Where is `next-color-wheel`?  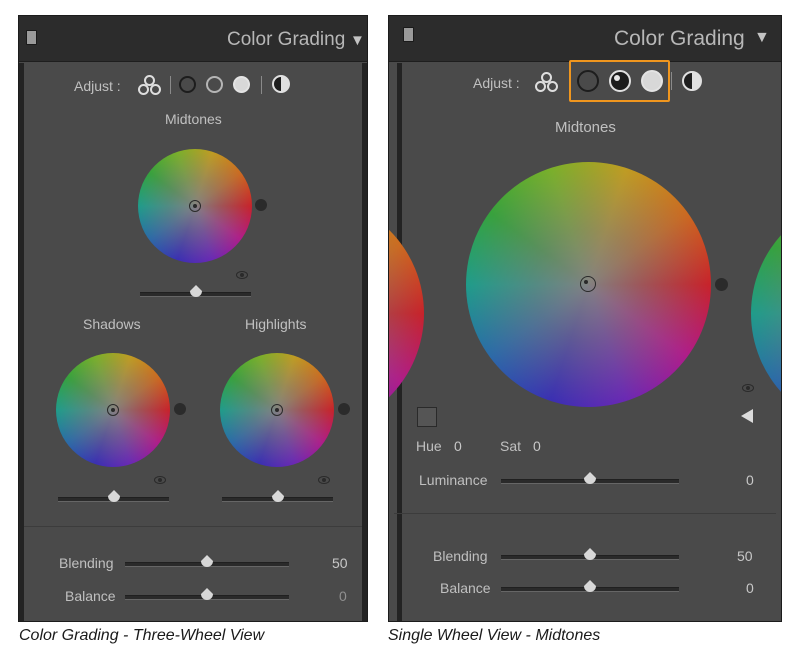
next-color-wheel is located at coordinates (766, 313).